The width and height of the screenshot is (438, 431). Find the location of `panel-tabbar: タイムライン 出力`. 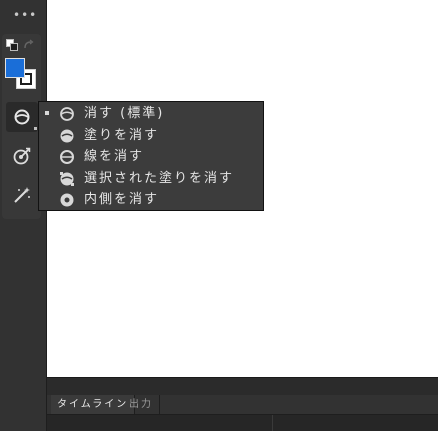

panel-tabbar: タイムライン 出力 is located at coordinates (242, 405).